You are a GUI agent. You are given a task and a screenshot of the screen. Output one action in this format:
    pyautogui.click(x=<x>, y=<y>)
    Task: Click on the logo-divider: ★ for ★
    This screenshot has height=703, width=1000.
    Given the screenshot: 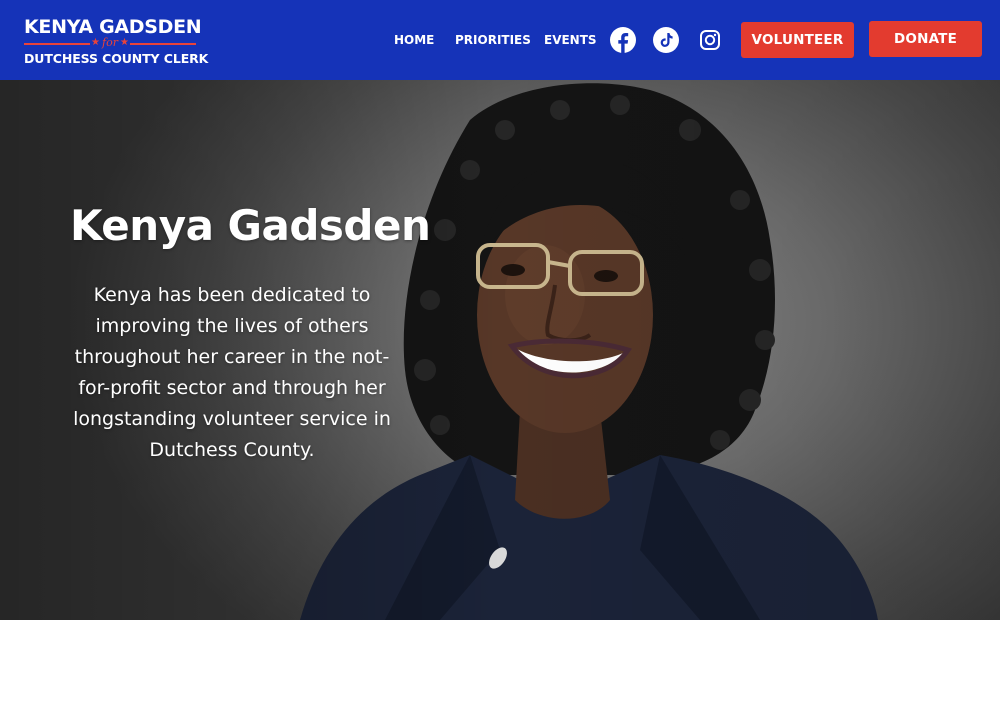 What is the action you would take?
    pyautogui.click(x=110, y=42)
    